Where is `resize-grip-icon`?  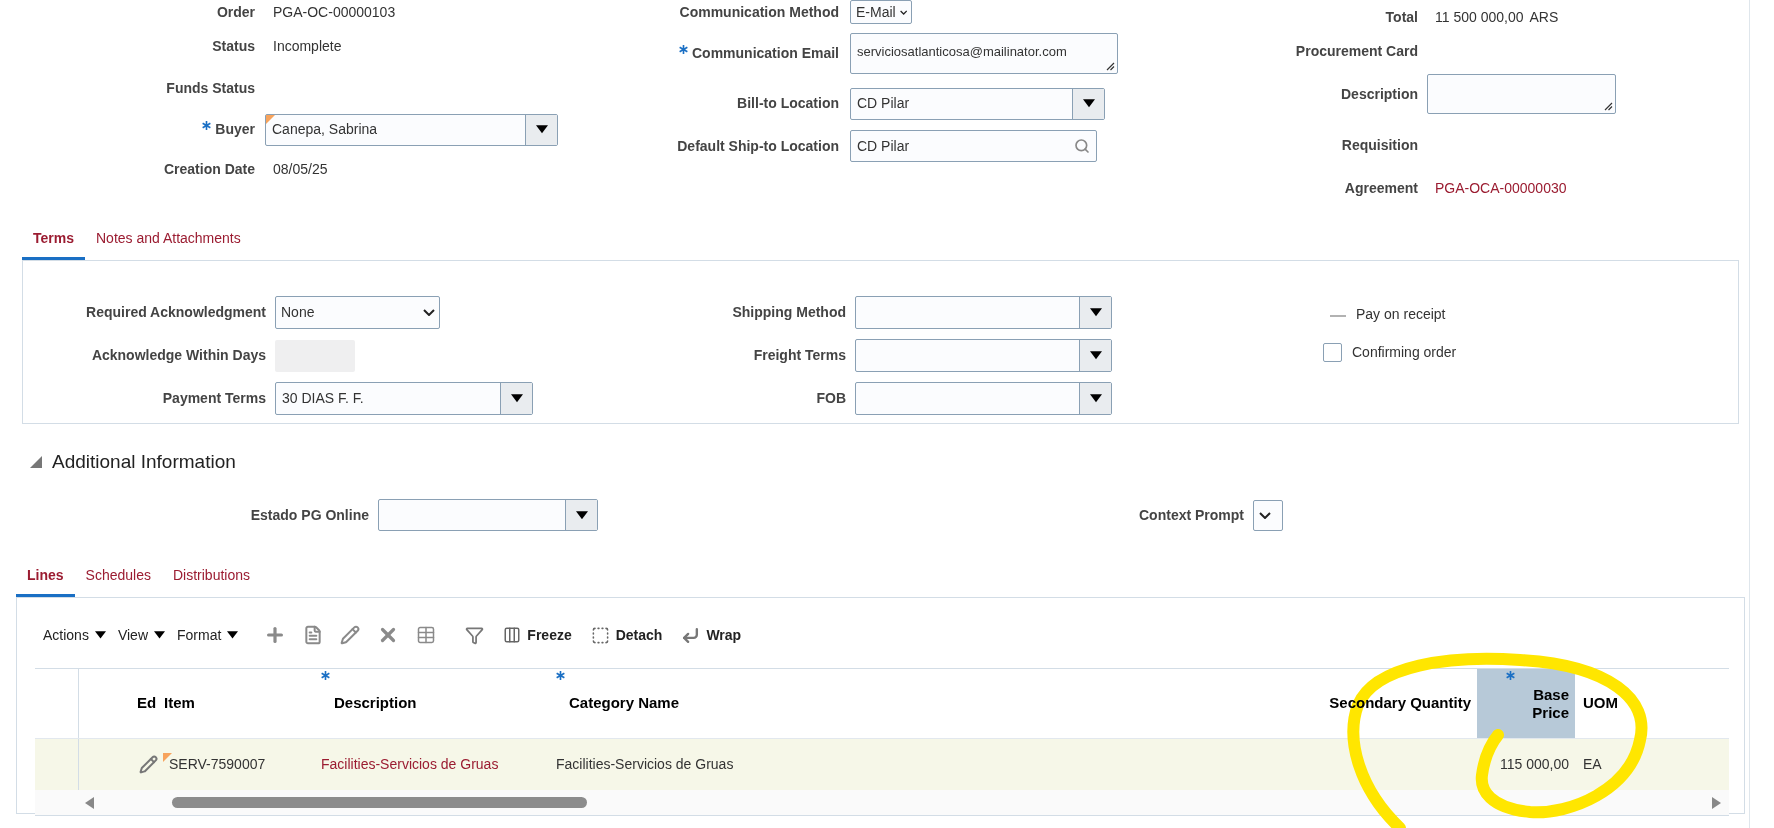 resize-grip-icon is located at coordinates (1608, 106).